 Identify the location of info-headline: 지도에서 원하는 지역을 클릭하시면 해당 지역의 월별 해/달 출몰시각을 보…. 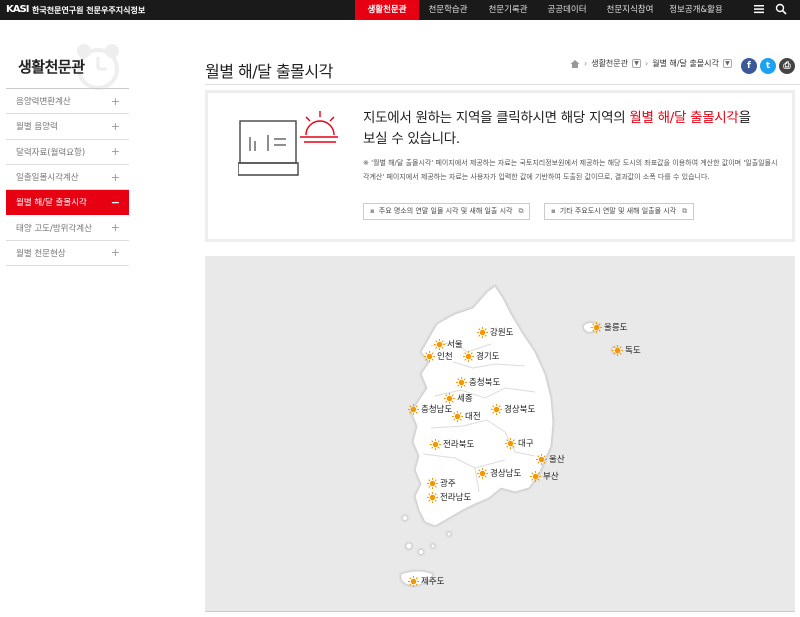
(557, 128).